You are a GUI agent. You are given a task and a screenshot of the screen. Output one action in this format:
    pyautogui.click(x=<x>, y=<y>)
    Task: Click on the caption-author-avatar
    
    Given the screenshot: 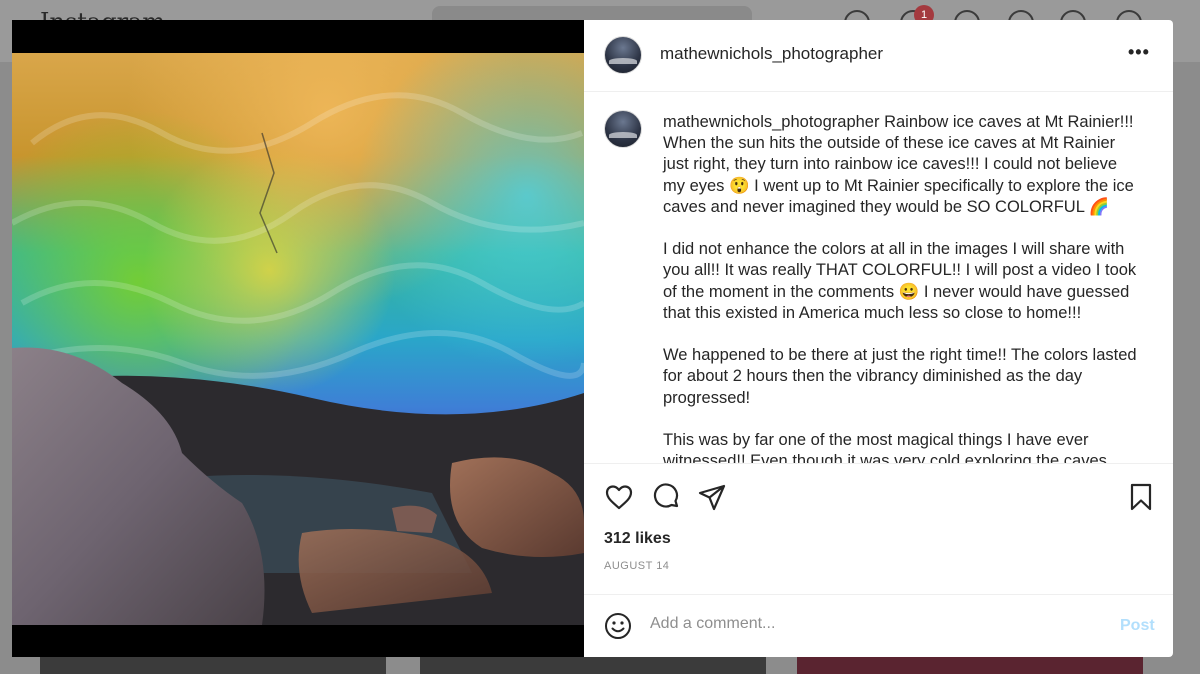 What is the action you would take?
    pyautogui.click(x=623, y=129)
    